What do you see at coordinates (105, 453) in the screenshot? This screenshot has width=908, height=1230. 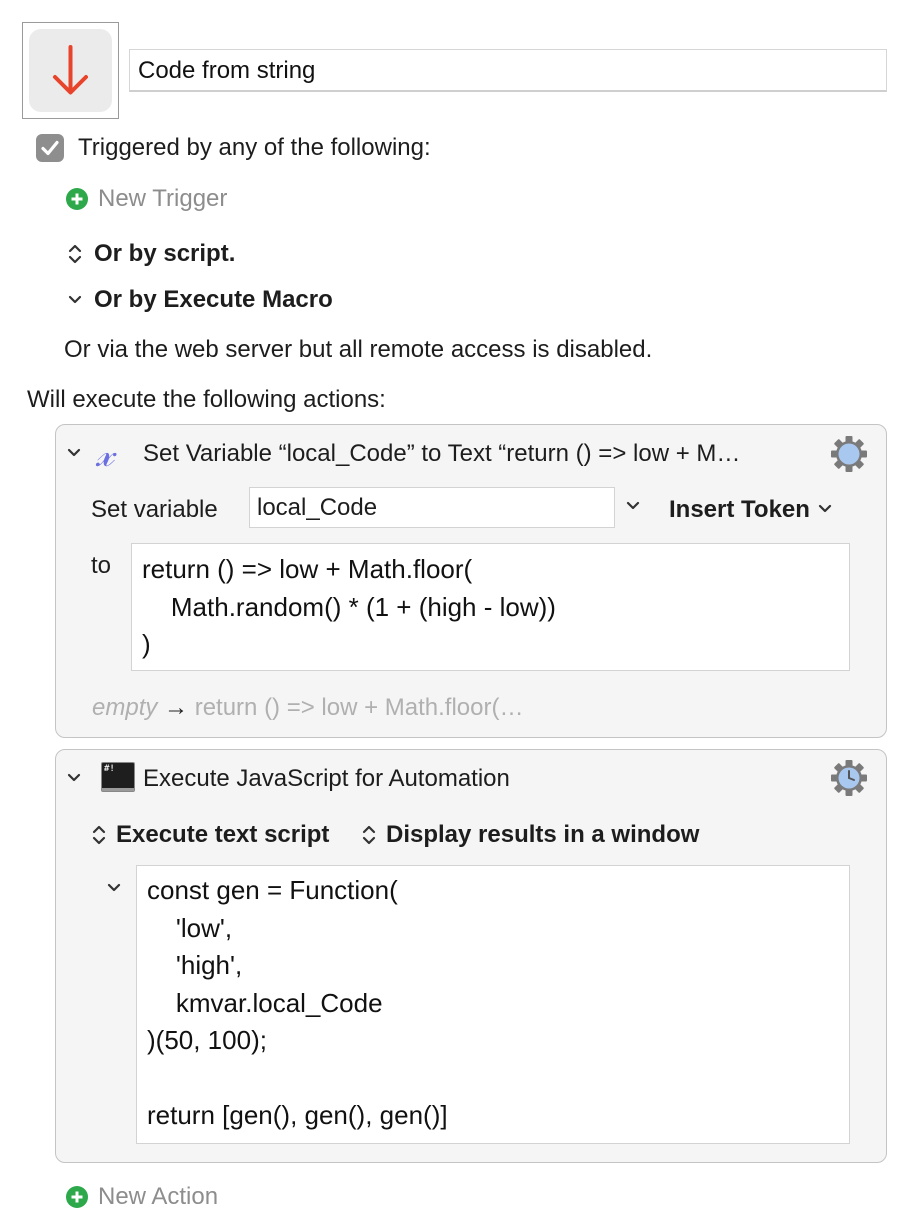 I see `variable-x-icon: 𝓍` at bounding box center [105, 453].